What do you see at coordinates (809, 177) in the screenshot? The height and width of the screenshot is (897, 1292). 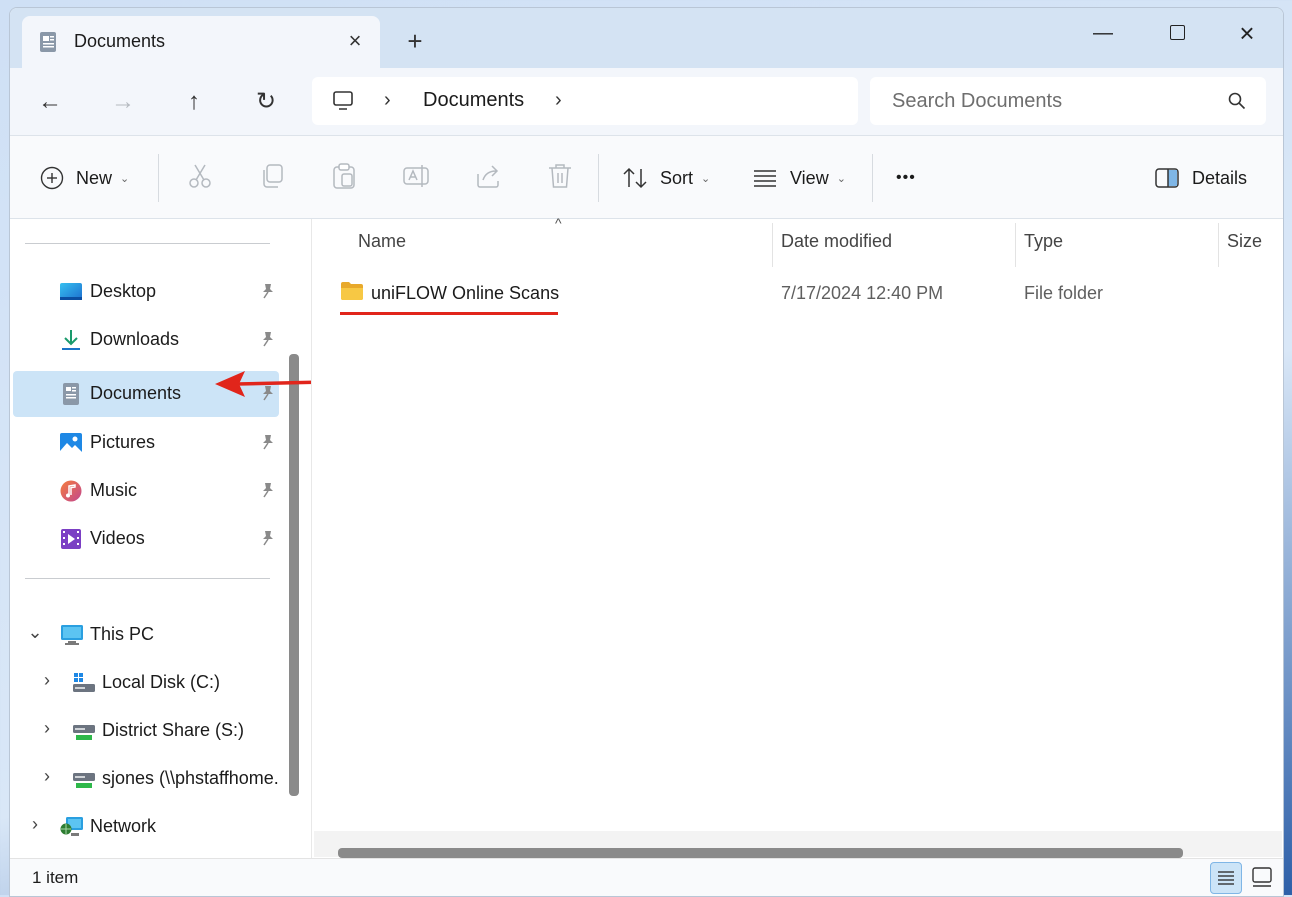 I see `view-label: View` at bounding box center [809, 177].